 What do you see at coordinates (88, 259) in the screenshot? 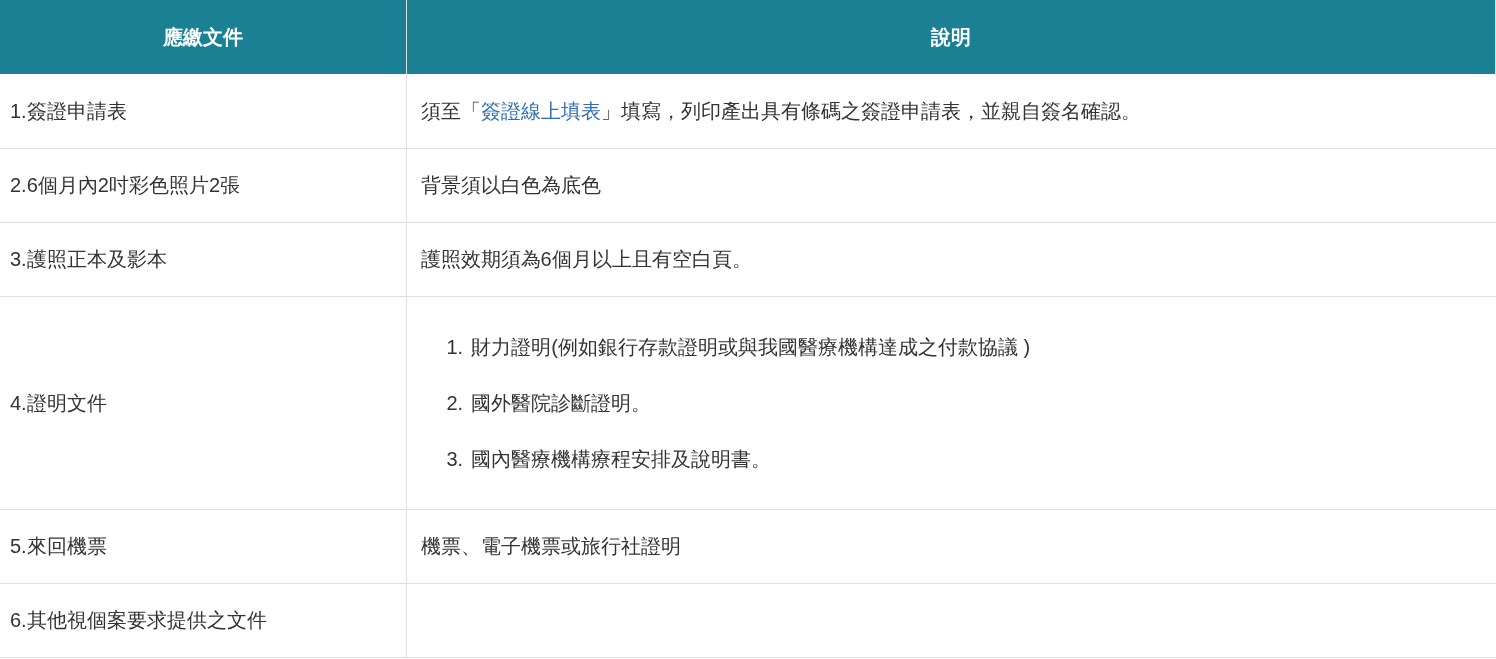
I see `document-name: 3.護照正本及影本` at bounding box center [88, 259].